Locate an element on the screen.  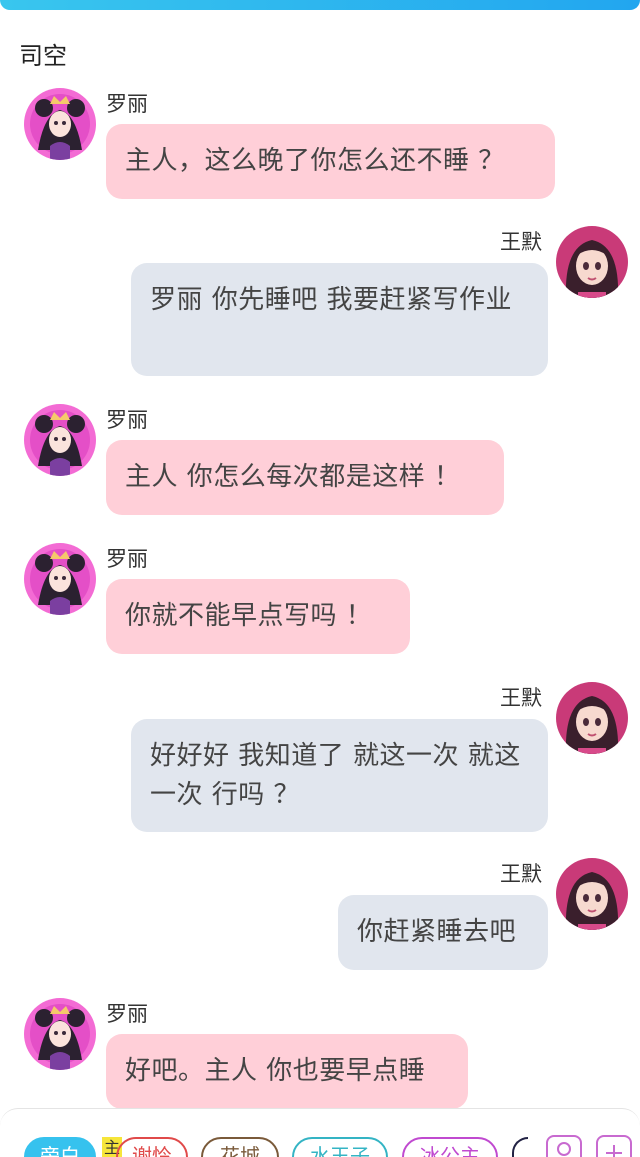
message-bubble: 你就不能早点写吗 ！ is located at coordinates (258, 616).